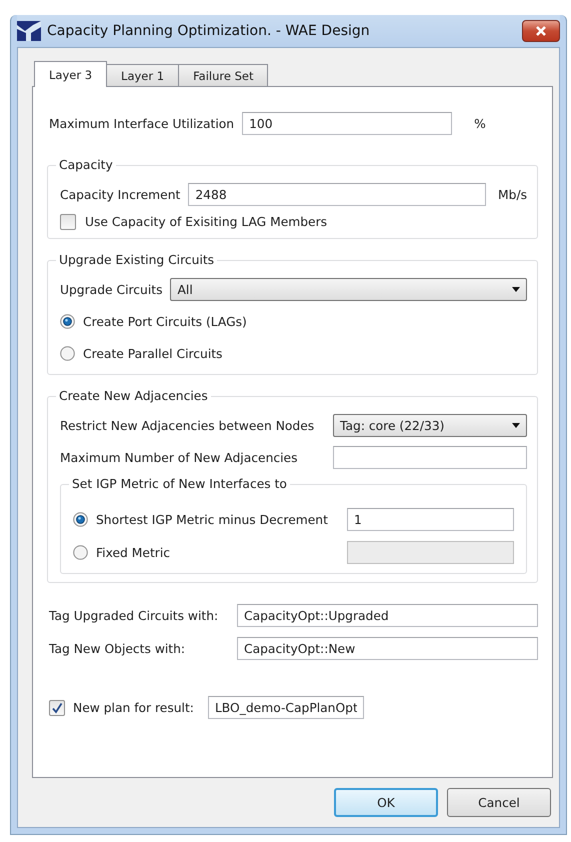 This screenshot has width=571, height=842. I want to click on field-label: Restrict New Adjacencies between Nodes, so click(188, 425).